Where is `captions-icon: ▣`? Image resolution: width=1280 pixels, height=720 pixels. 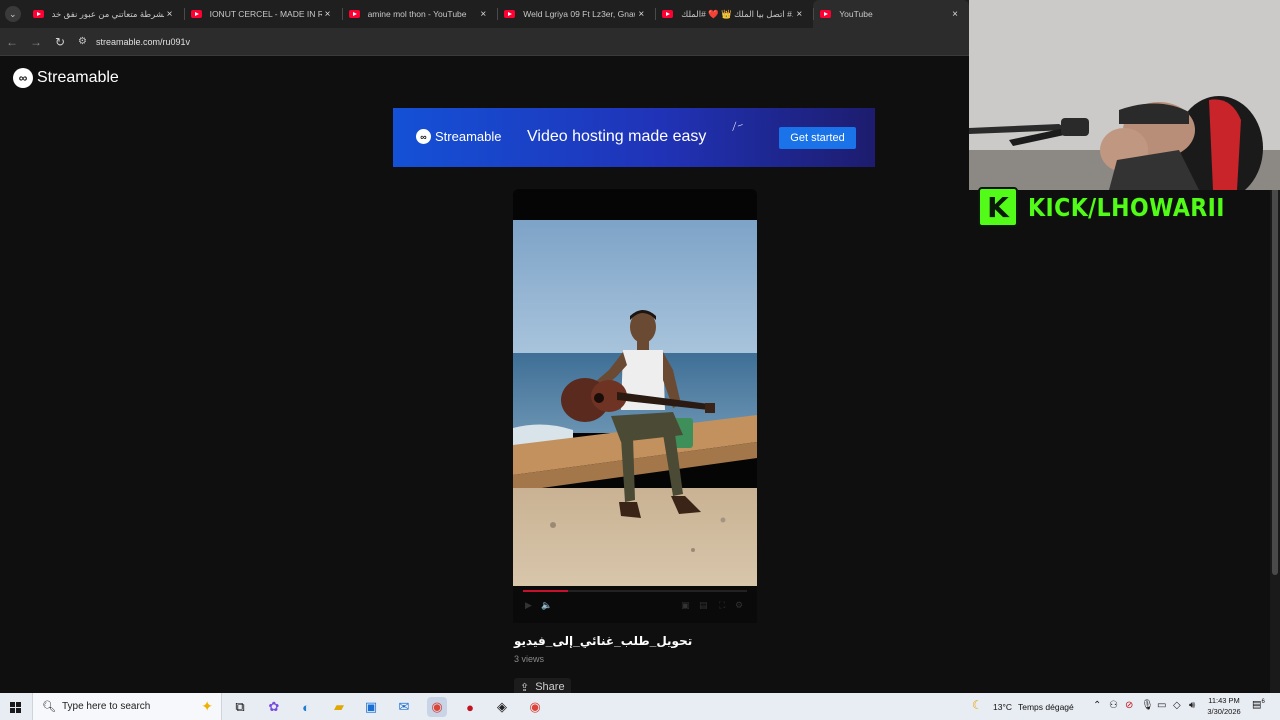
captions-icon: ▣ is located at coordinates (685, 605).